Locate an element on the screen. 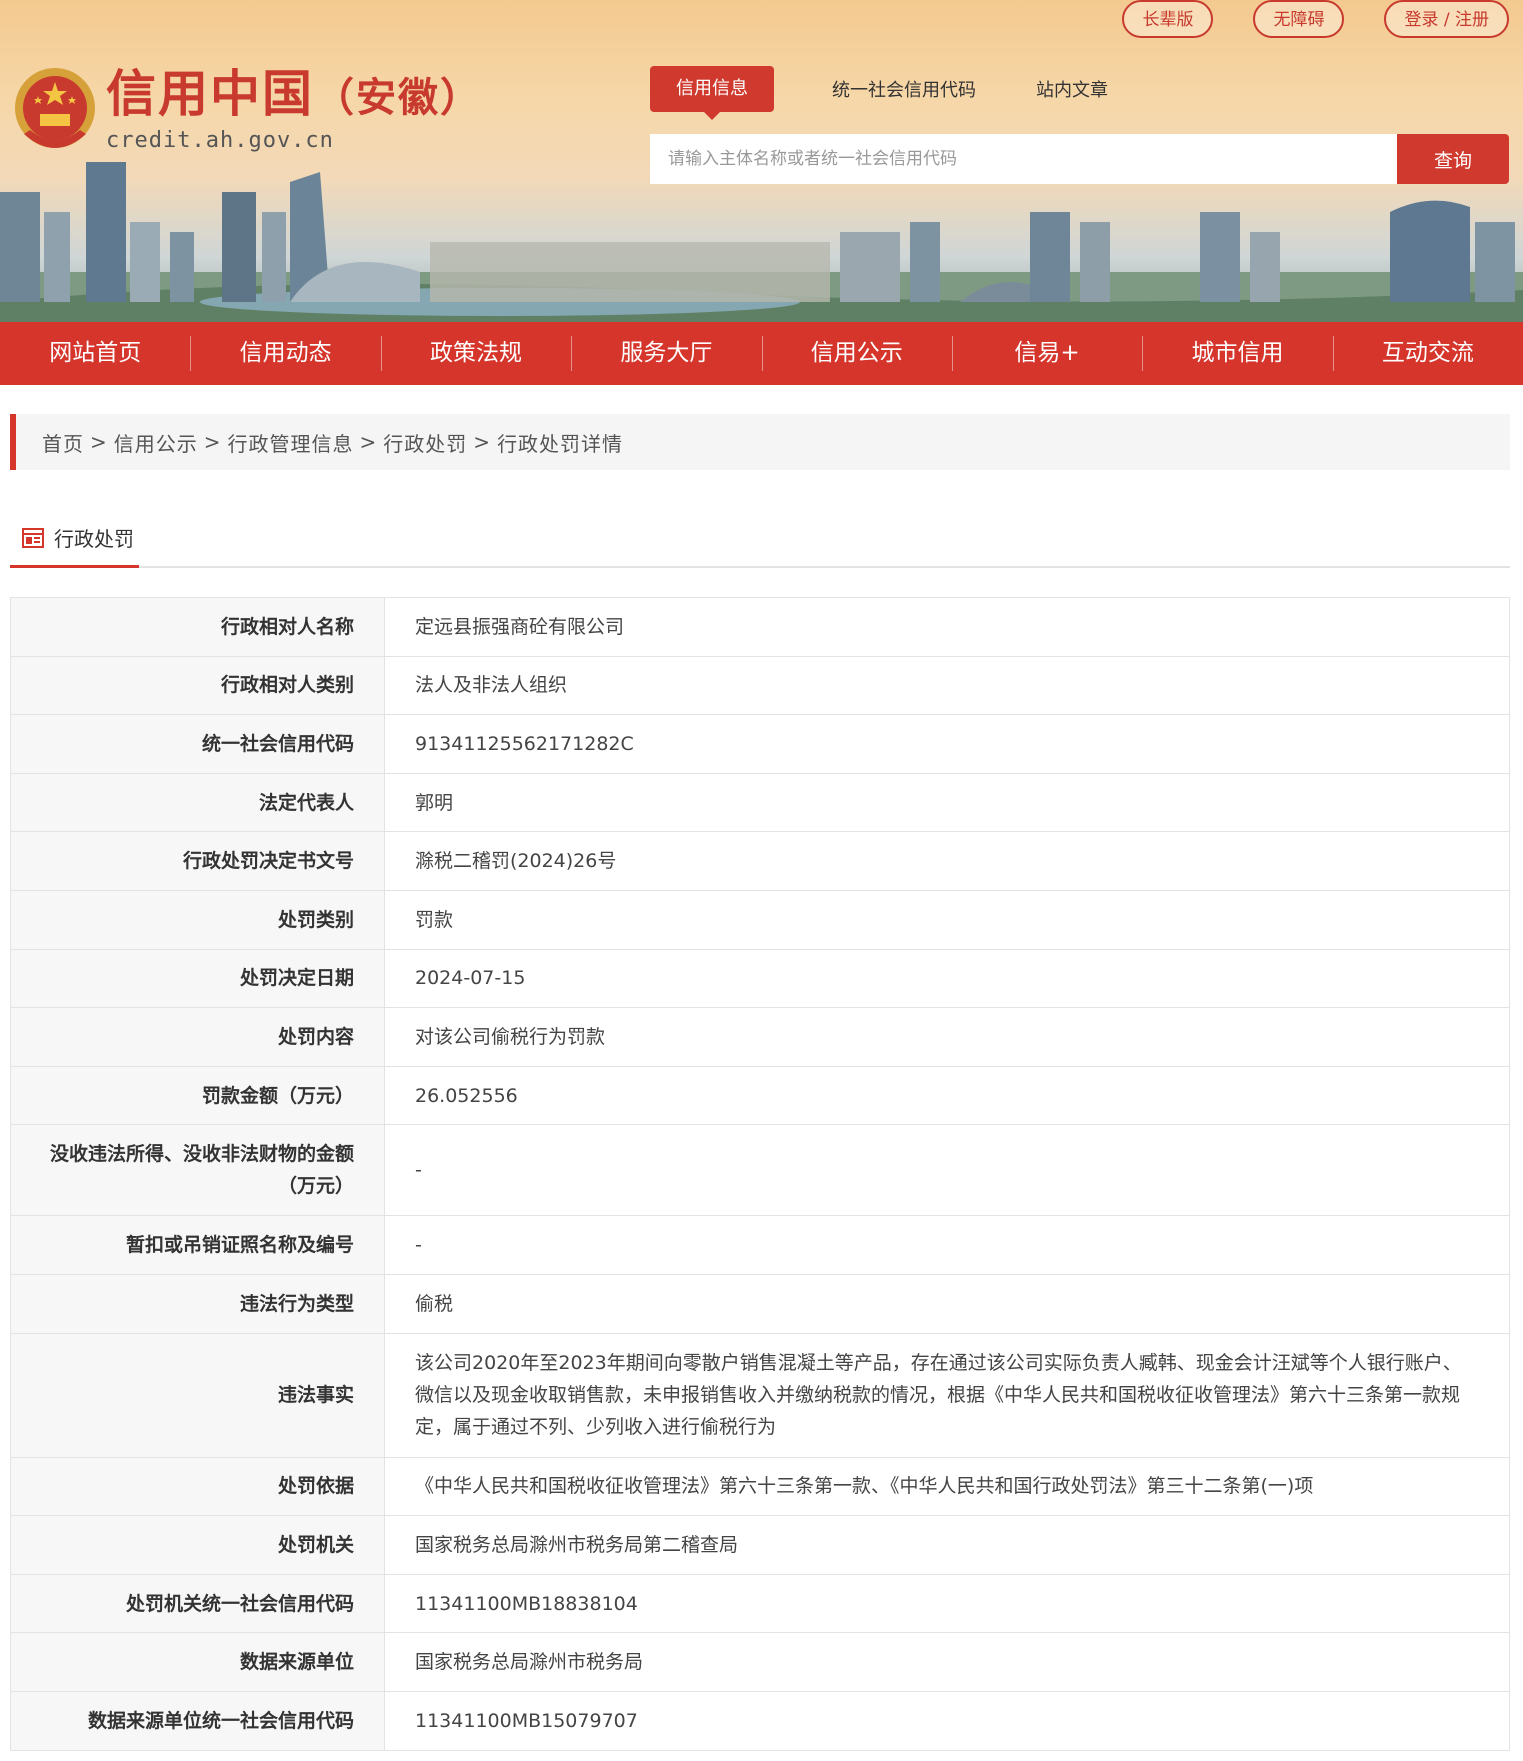 The image size is (1523, 1761). search-tabs: 信用信息 统一社会信用代码 站内文章 is located at coordinates (909, 93).